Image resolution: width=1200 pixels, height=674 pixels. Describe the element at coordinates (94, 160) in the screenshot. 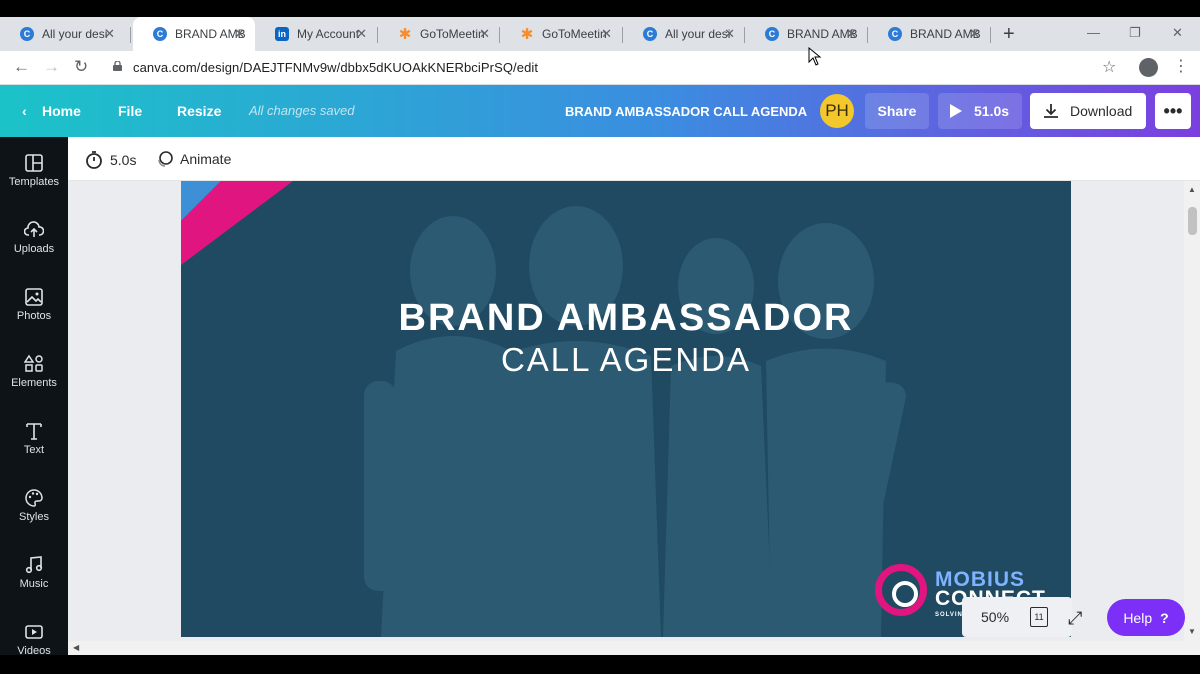

I see `stopwatch-icon` at that location.